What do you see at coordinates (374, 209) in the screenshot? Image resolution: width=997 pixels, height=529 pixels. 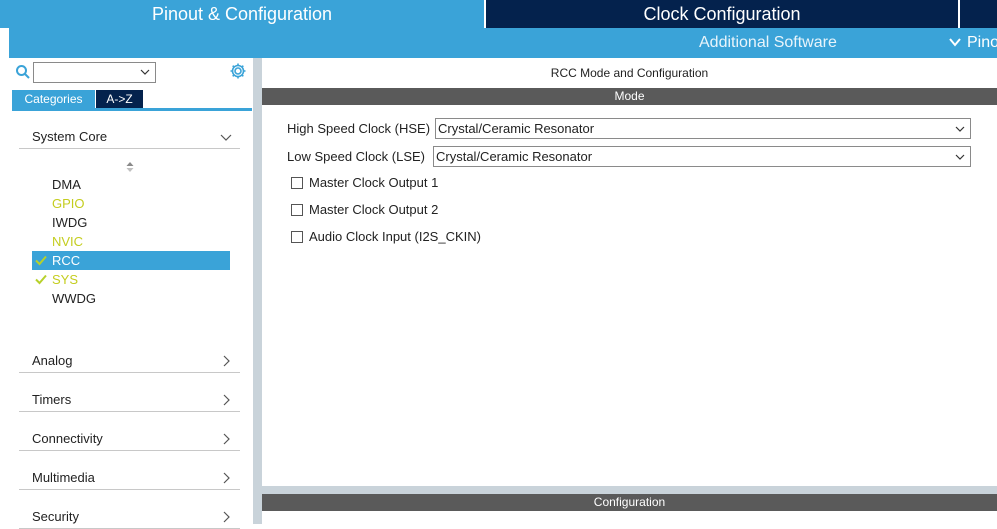 I see `mco2-label: Master Clock Output 2` at bounding box center [374, 209].